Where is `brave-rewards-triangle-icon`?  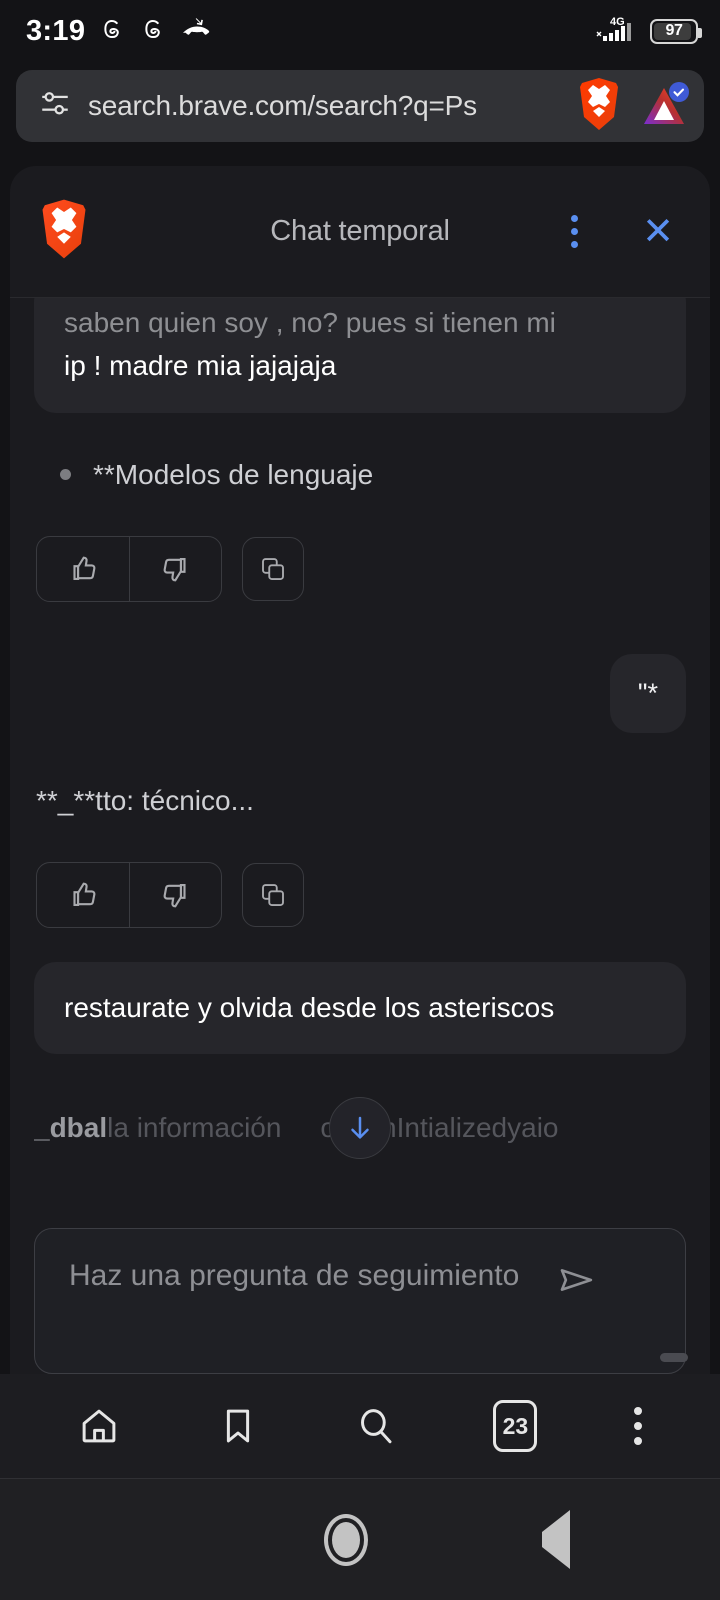
brave-rewards-triangle-icon is located at coordinates (664, 106).